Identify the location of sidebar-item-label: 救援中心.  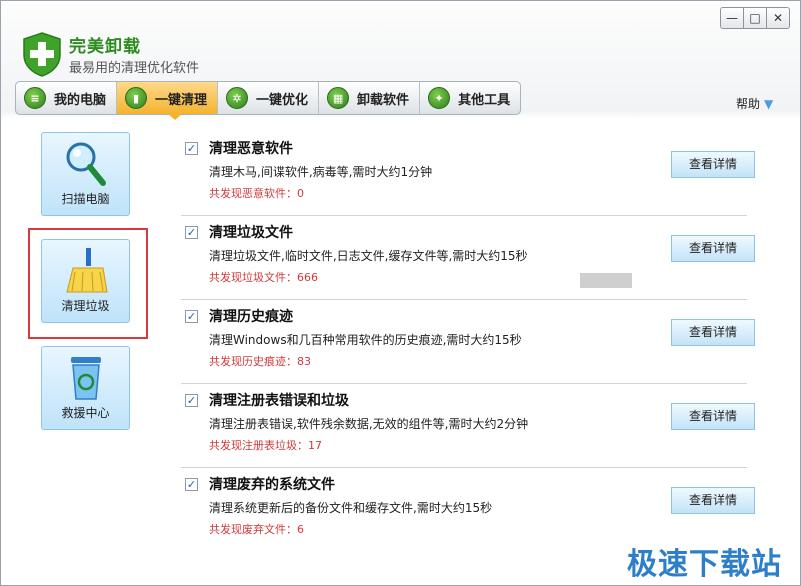
(85, 413).